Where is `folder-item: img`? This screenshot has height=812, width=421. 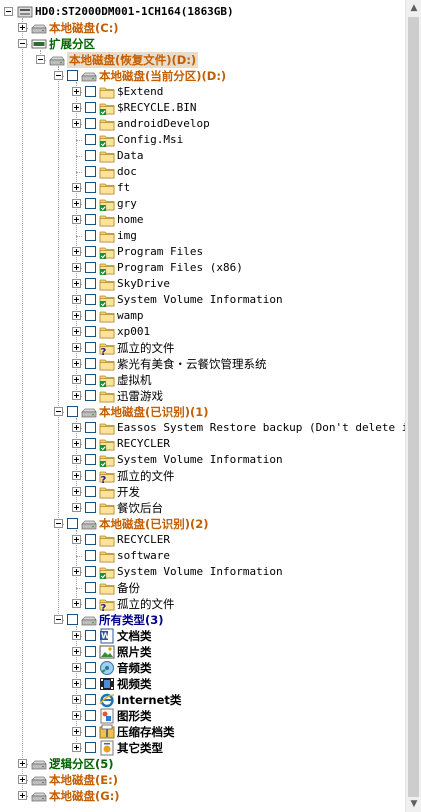 folder-item: img is located at coordinates (202, 236).